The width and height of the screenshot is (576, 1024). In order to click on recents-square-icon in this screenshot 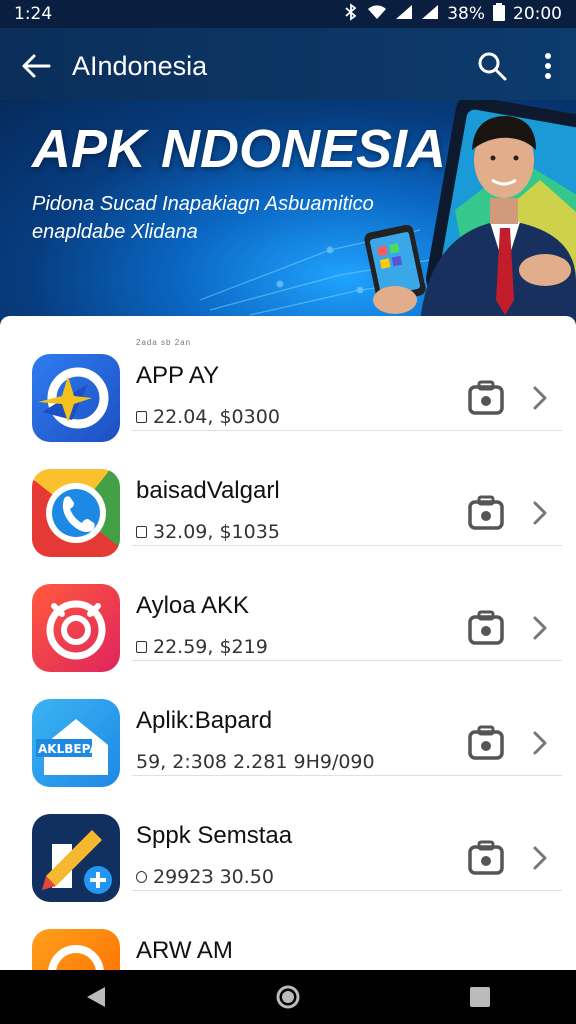, I will do `click(480, 997)`.